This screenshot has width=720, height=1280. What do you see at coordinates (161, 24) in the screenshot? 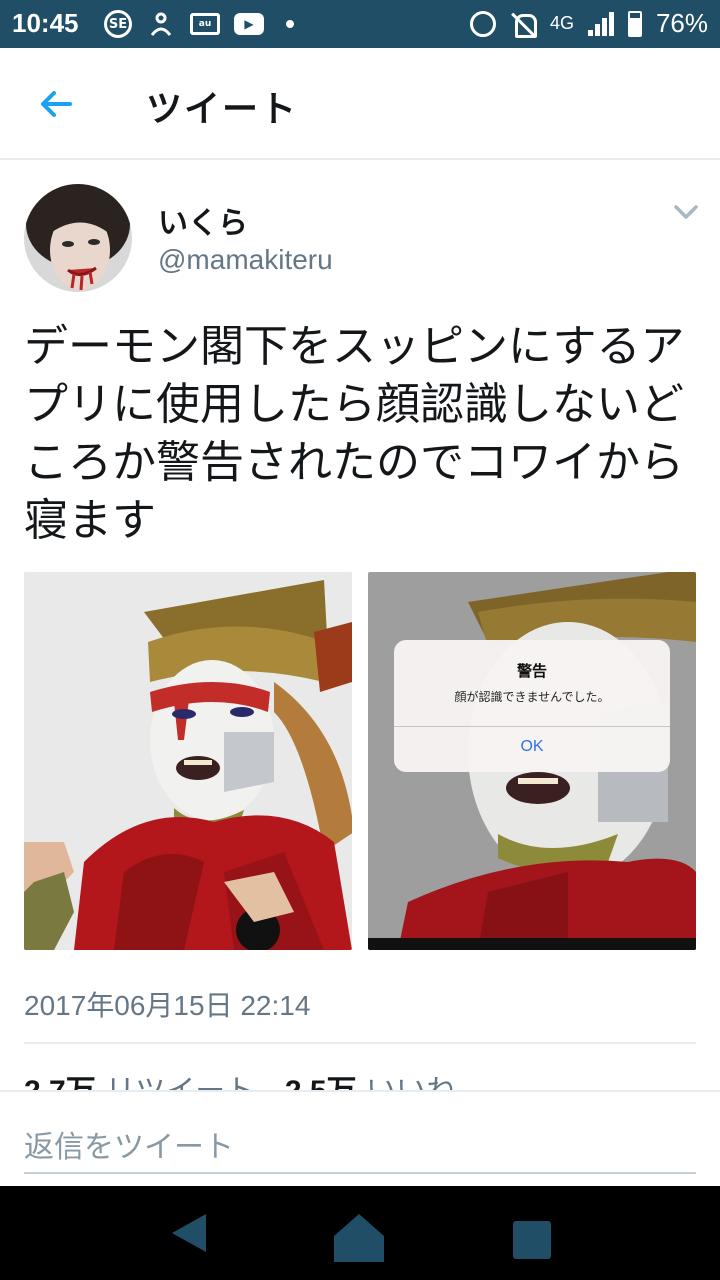
I see `app-icon` at bounding box center [161, 24].